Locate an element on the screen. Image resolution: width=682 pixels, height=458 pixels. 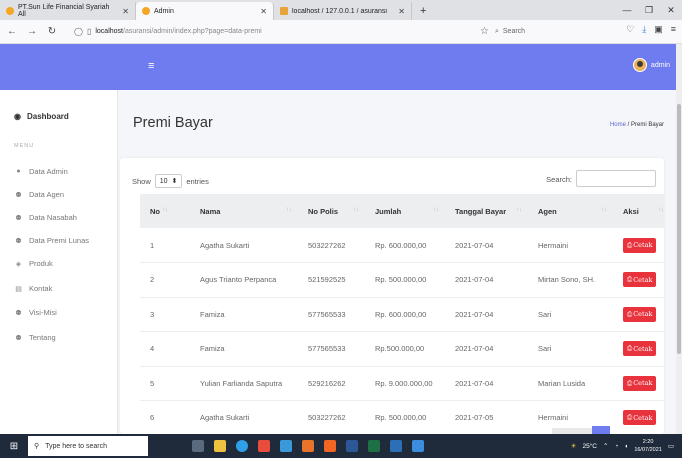
cell-agen: Marian Lusida is located at coordinates (562, 383).